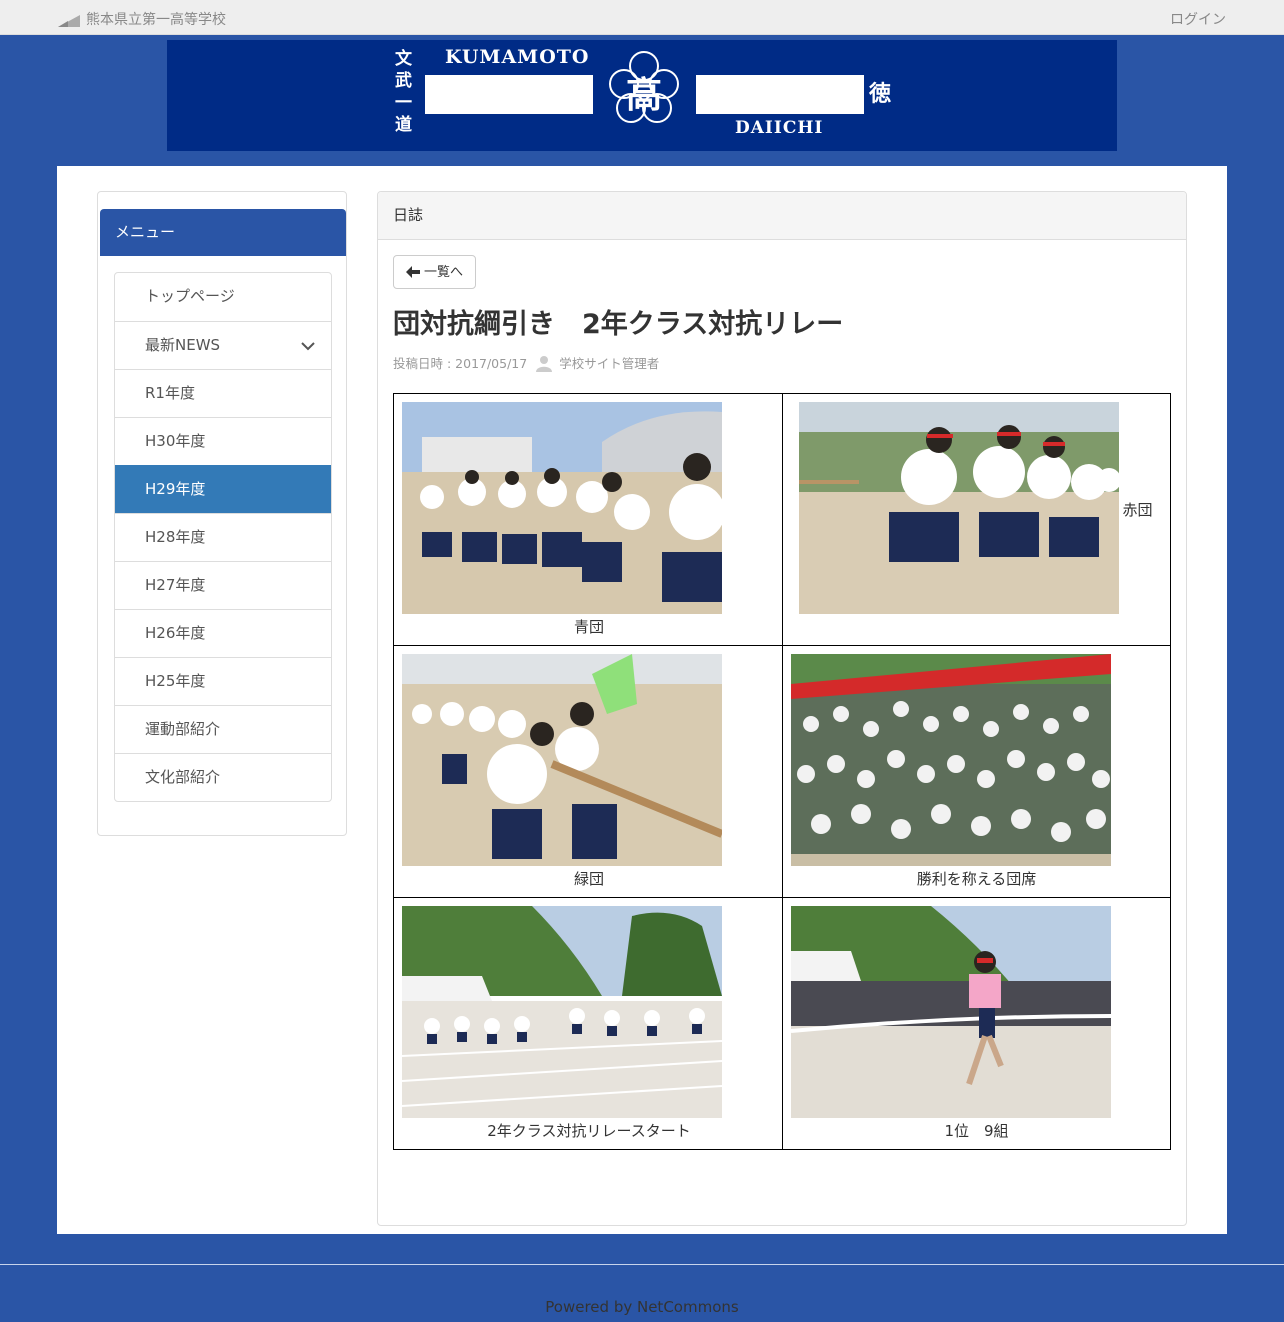 The height and width of the screenshot is (1322, 1284). What do you see at coordinates (609, 362) in the screenshot?
I see `author-link: 学校サイト管理者` at bounding box center [609, 362].